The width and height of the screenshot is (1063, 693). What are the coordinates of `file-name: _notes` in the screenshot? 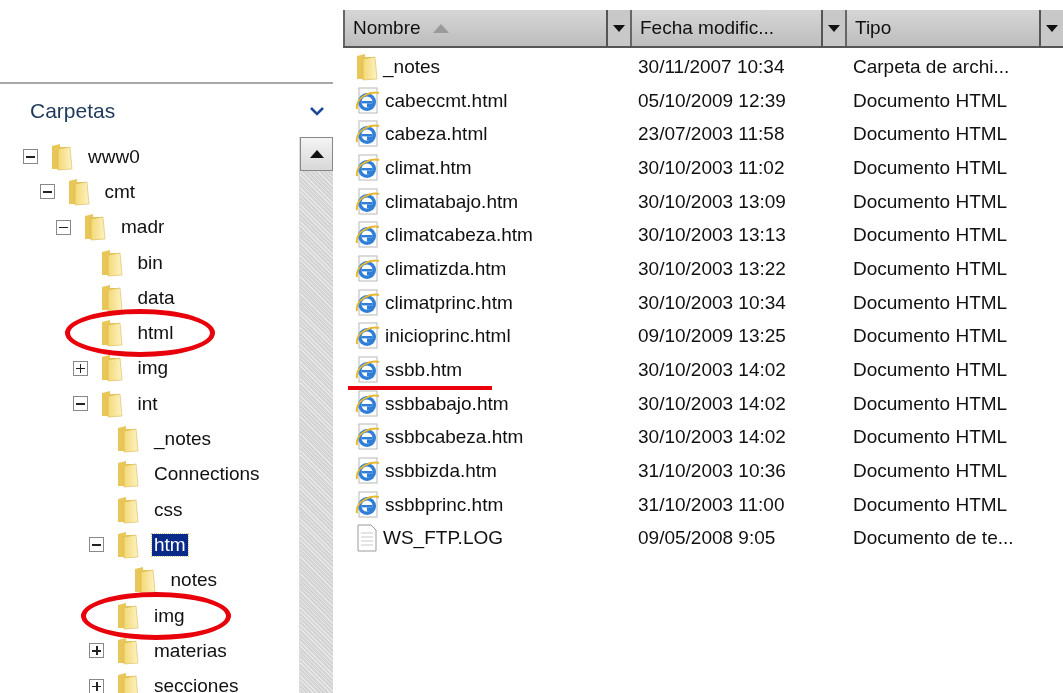 It's located at (412, 66).